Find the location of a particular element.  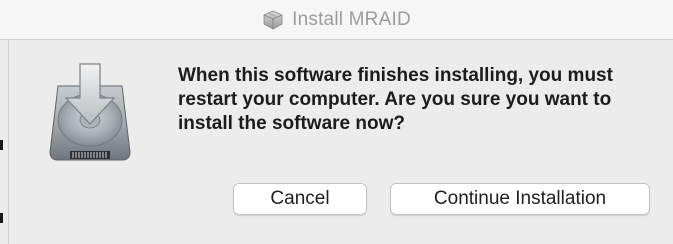

package-icon is located at coordinates (273, 20).